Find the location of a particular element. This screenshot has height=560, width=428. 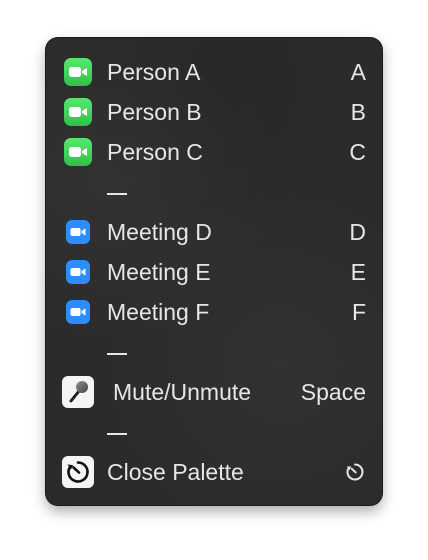

palette-item-mute-unmute: Mute/Unmute Space is located at coordinates (214, 392).